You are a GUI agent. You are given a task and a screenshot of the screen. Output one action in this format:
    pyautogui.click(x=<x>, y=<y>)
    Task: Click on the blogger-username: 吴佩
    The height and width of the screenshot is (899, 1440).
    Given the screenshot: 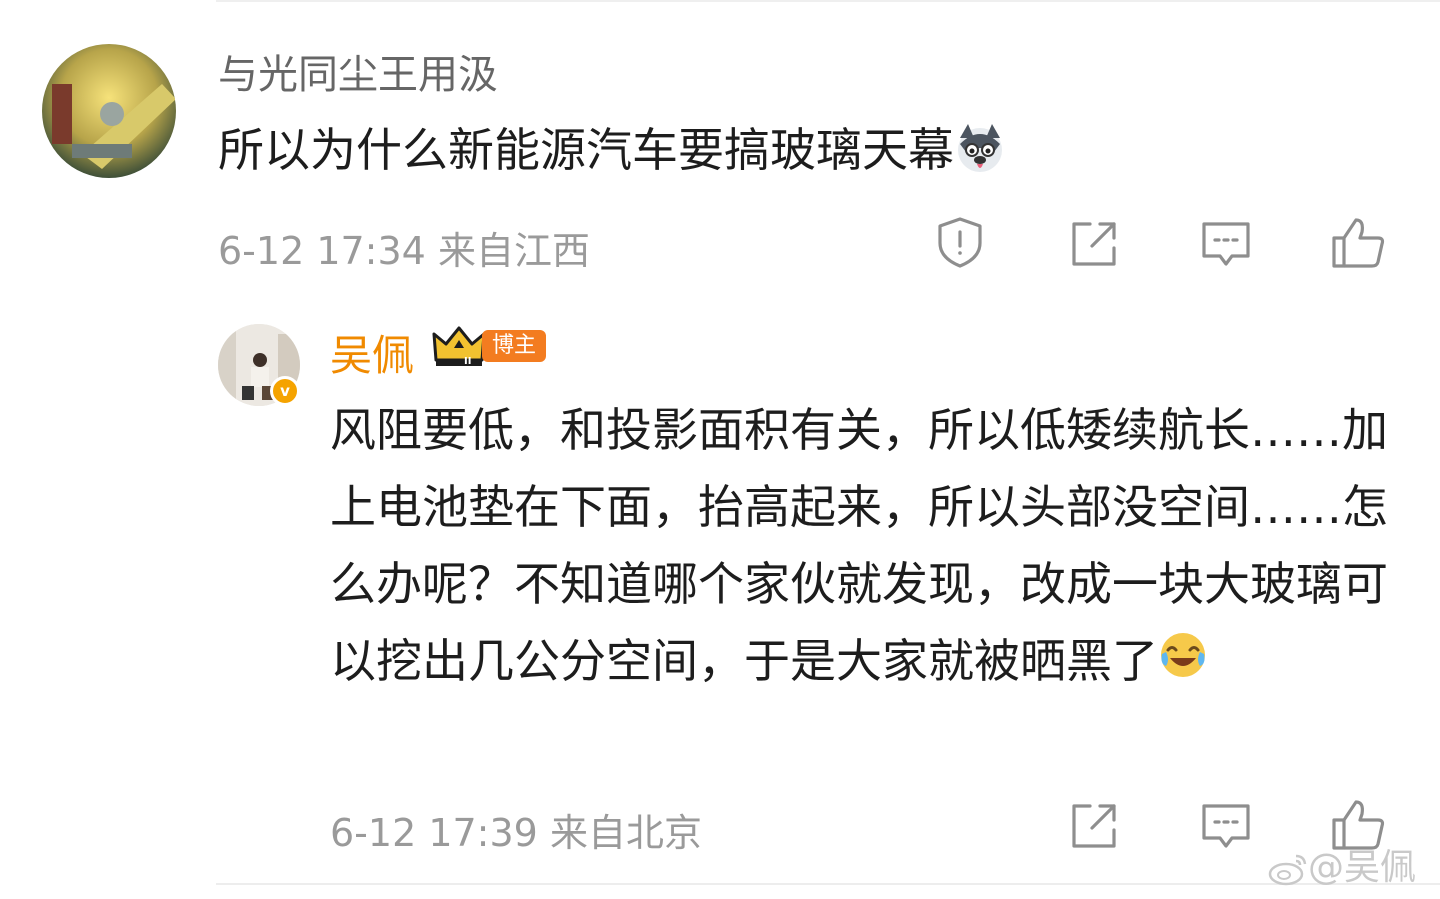 What is the action you would take?
    pyautogui.click(x=372, y=352)
    